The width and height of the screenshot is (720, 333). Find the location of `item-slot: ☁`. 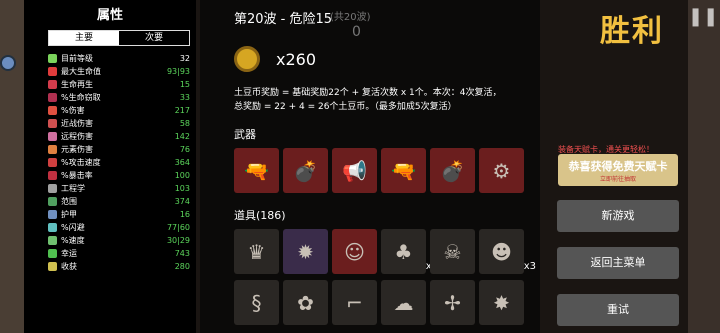

item-slot: ☁ is located at coordinates (403, 302).